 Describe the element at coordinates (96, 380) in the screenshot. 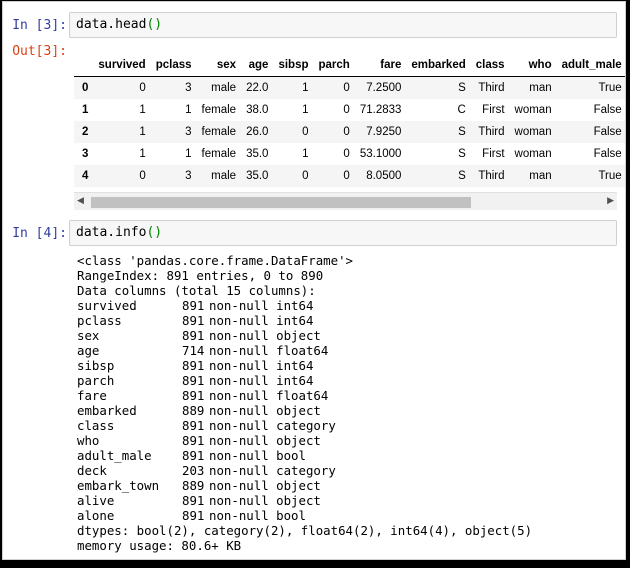

I see `info-column-name: parch` at that location.